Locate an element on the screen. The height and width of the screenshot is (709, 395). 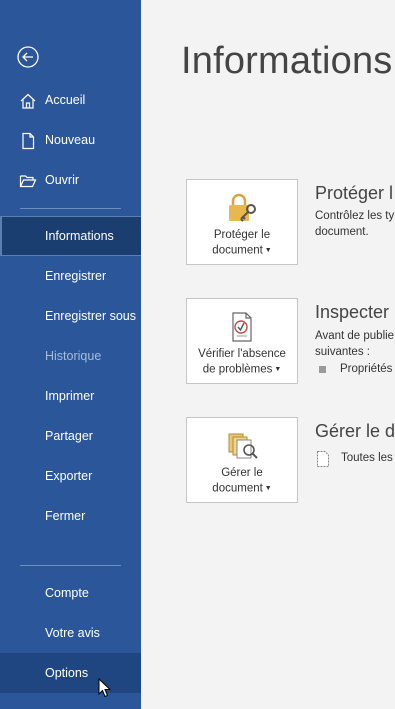
nav-item-enregistrer: Enregistrer is located at coordinates (70, 276).